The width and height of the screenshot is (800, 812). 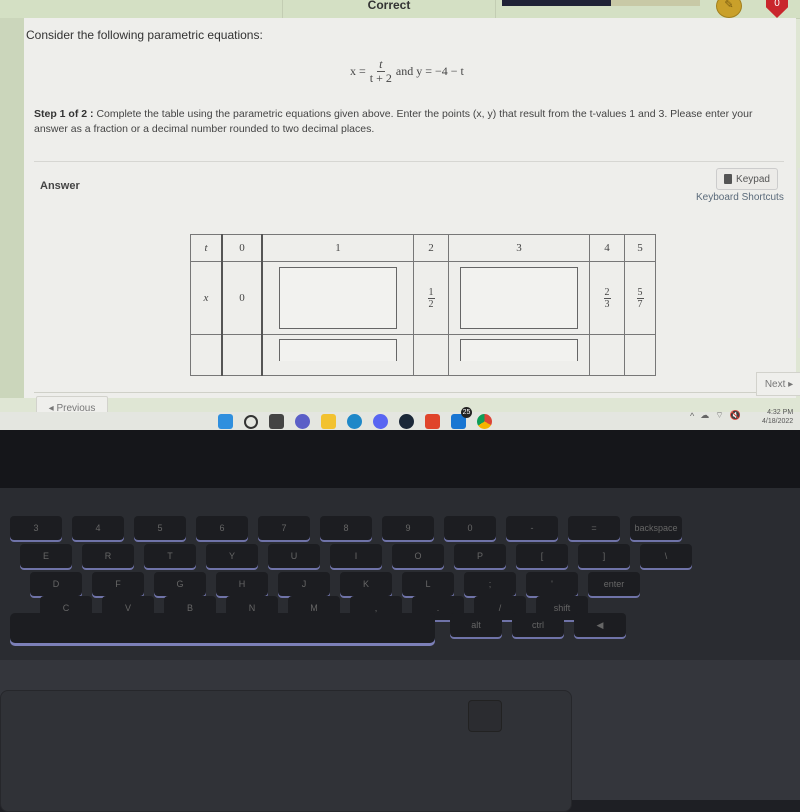 I want to click on fraction: 2 3, so click(x=607, y=298).